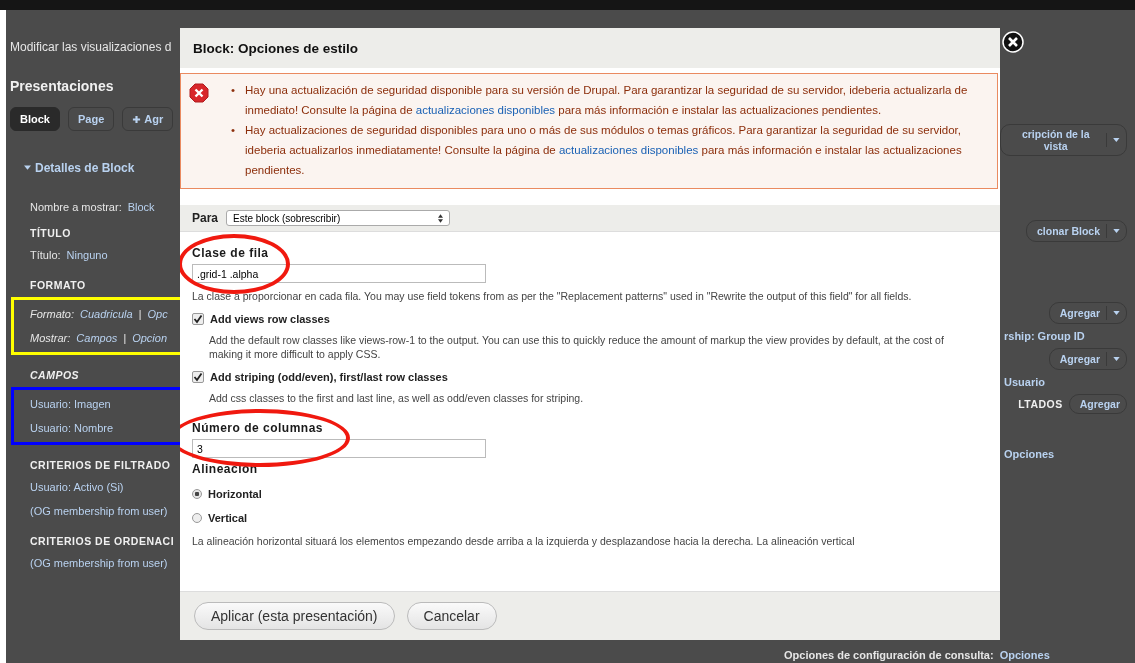 Image resolution: width=1135 pixels, height=663 pixels. What do you see at coordinates (1013, 42) in the screenshot?
I see `close-icon` at bounding box center [1013, 42].